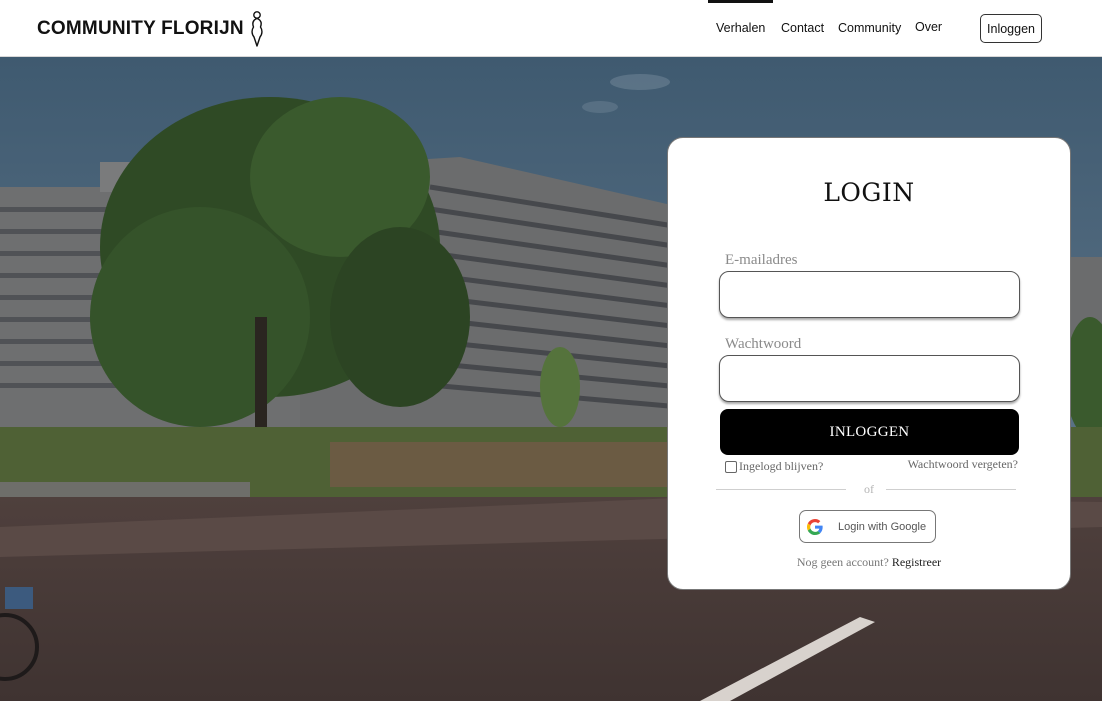  Describe the element at coordinates (869, 192) in the screenshot. I see `login-title: LOGIN` at that location.